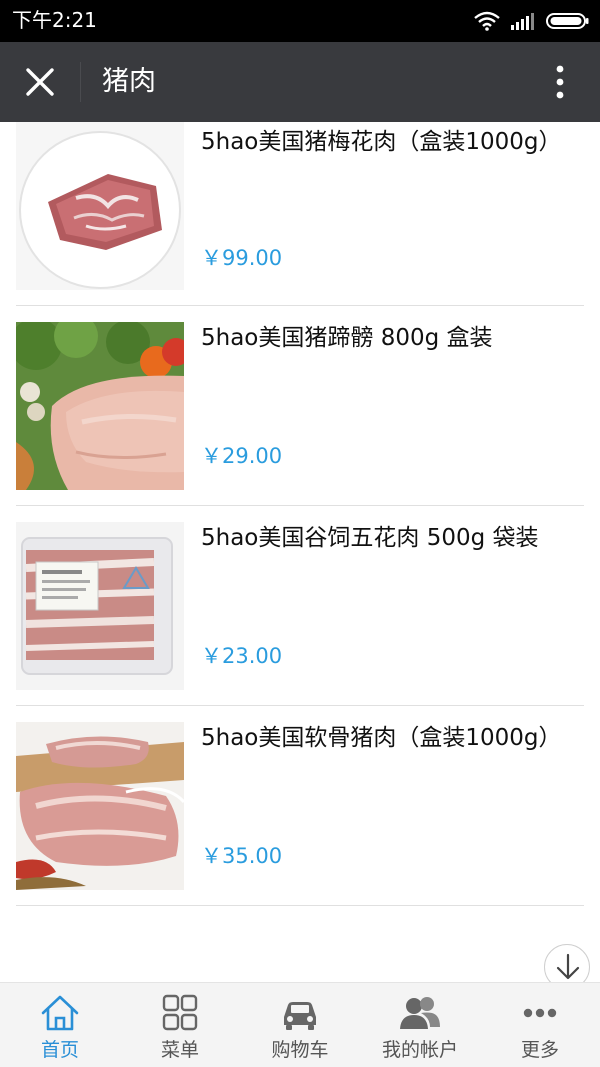 This screenshot has width=600, height=1067. I want to click on car-icon, so click(300, 1016).